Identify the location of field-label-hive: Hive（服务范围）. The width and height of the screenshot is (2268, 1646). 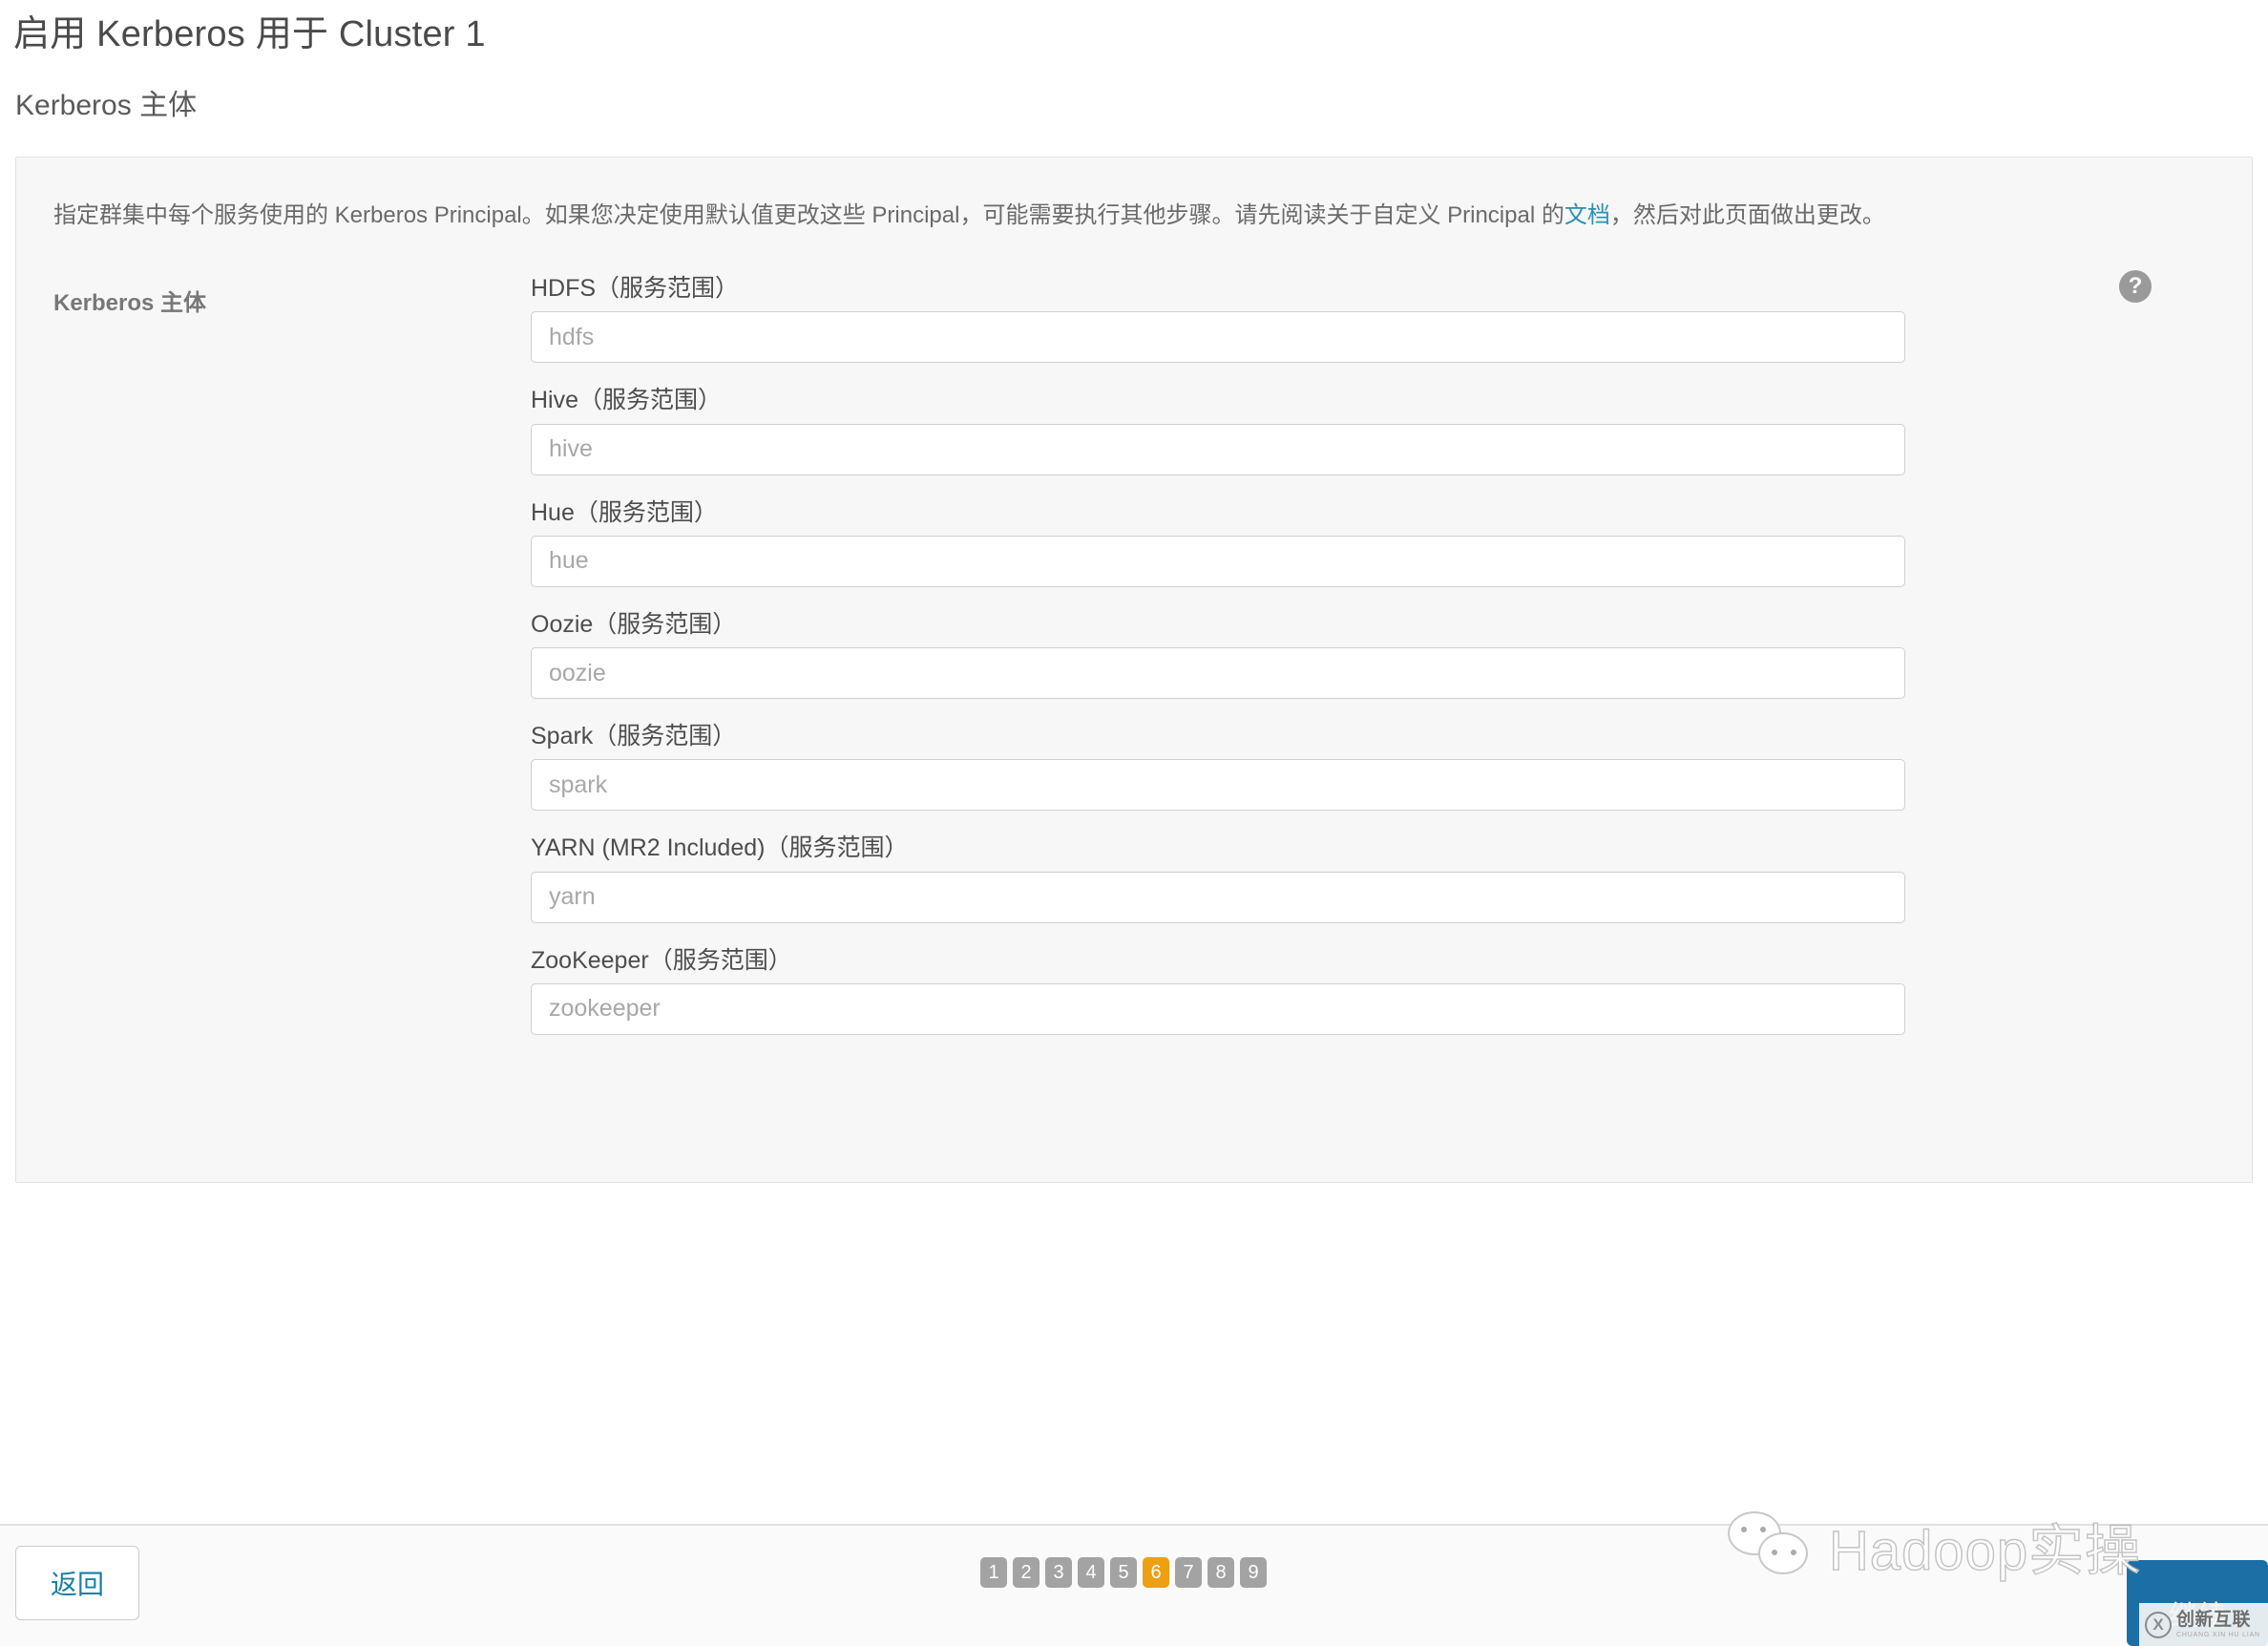
(627, 401).